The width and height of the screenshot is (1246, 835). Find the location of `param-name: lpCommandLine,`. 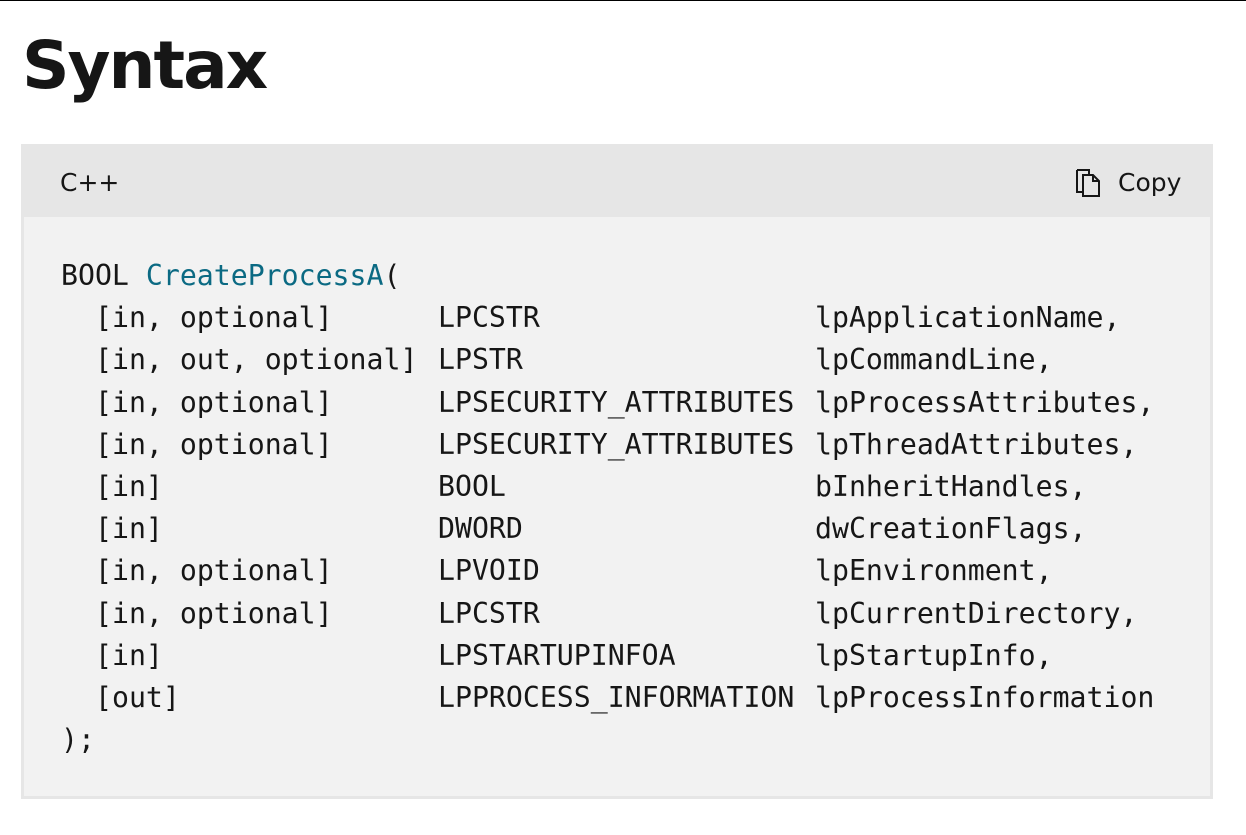

param-name: lpCommandLine, is located at coordinates (934, 360).